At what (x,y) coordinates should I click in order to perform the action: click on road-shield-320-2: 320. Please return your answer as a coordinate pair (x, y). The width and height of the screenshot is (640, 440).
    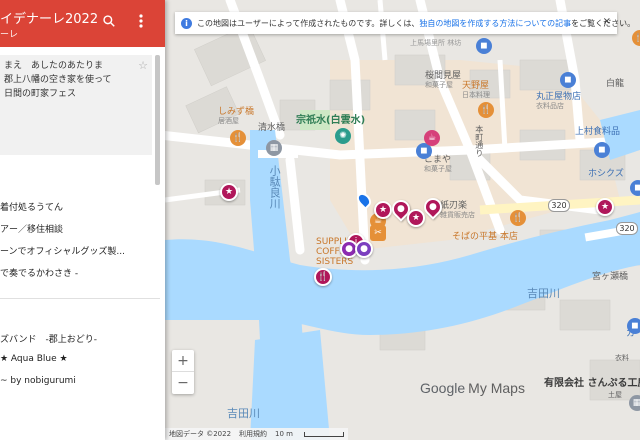
    Looking at the image, I should click on (627, 228).